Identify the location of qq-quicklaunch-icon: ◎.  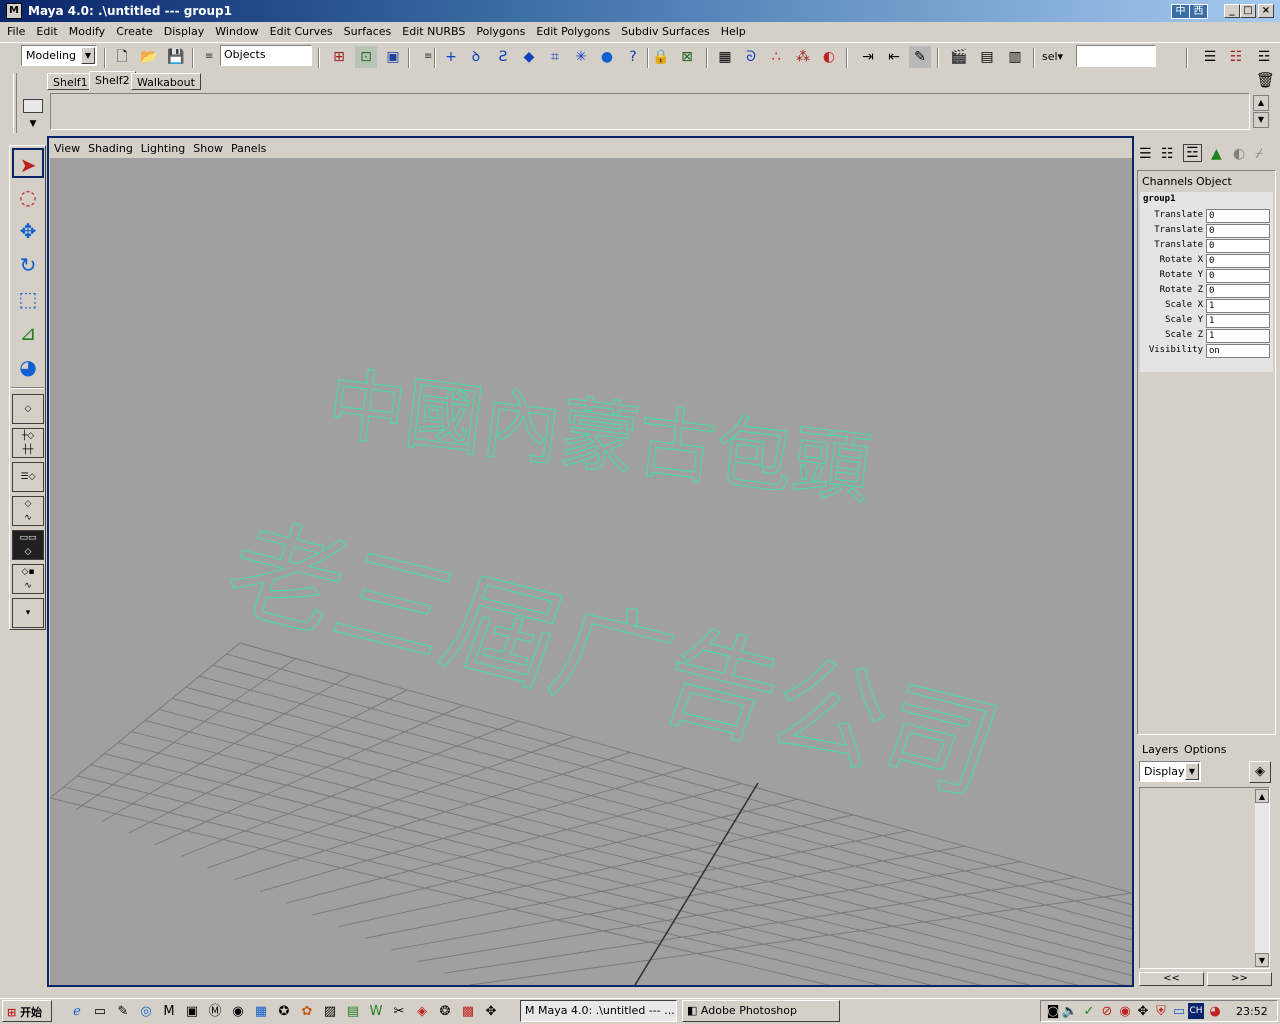
(146, 1012).